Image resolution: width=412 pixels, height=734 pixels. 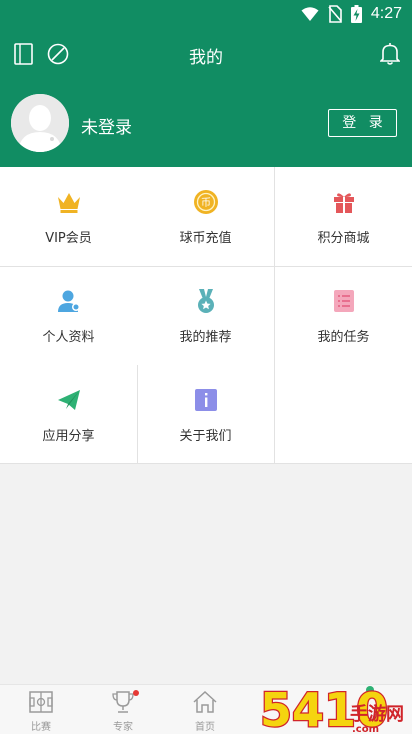 What do you see at coordinates (356, 14) in the screenshot?
I see `battery-charging-icon` at bounding box center [356, 14].